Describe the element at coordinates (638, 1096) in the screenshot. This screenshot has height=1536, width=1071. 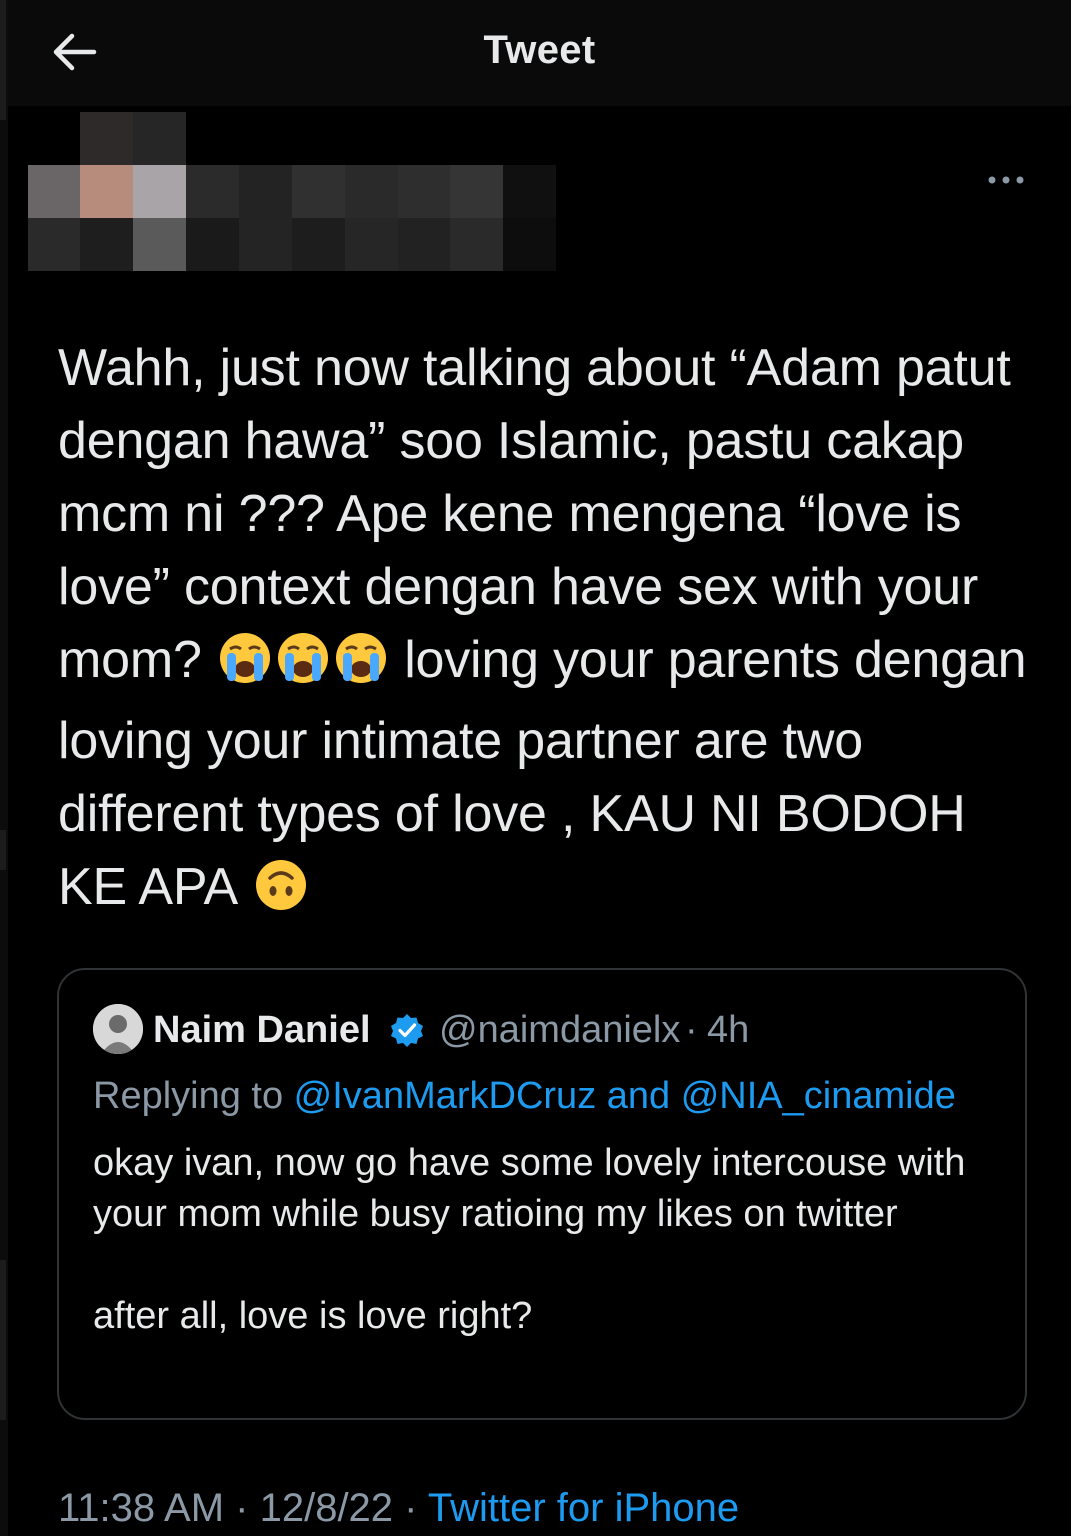
I see `replying-and: and` at that location.